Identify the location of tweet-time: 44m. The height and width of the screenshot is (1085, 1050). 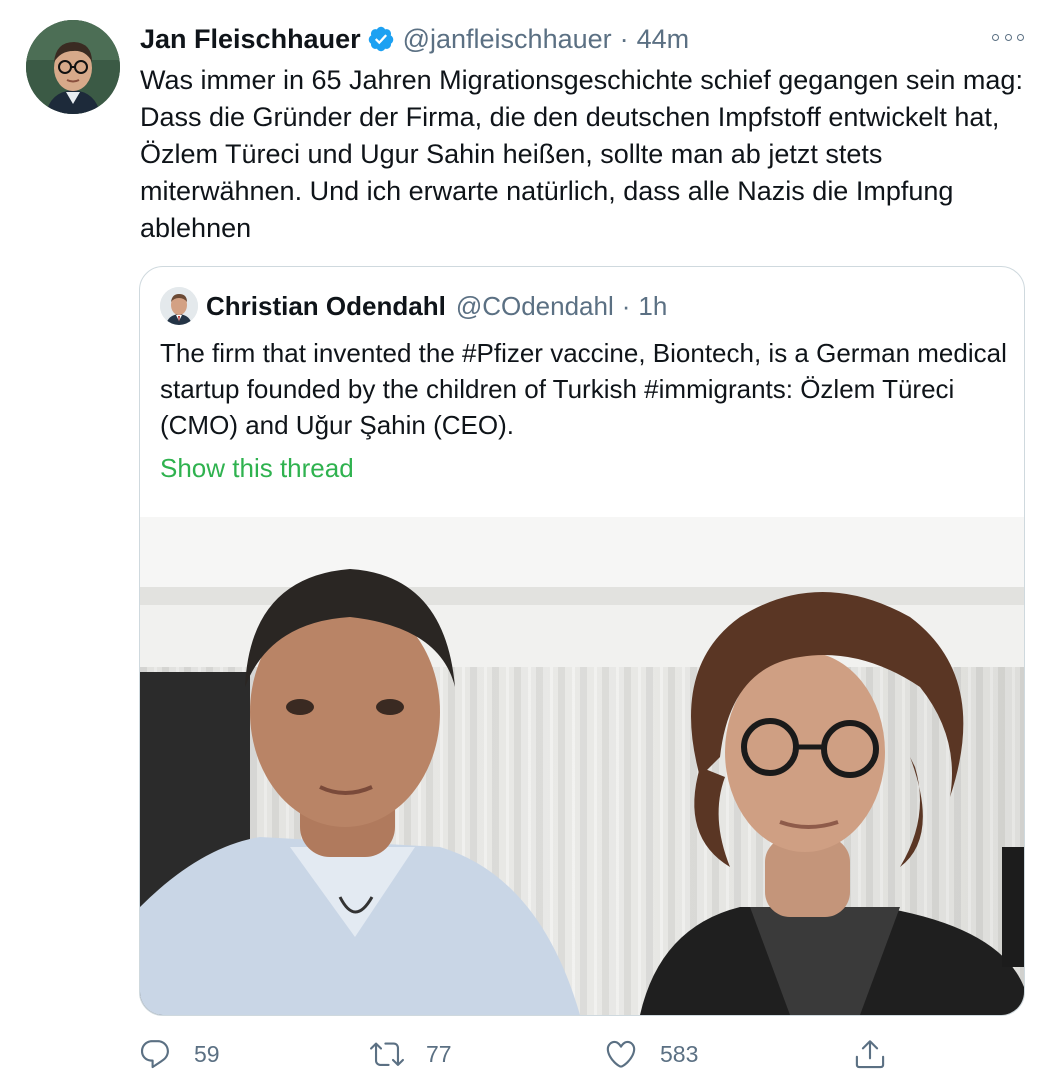
(663, 39).